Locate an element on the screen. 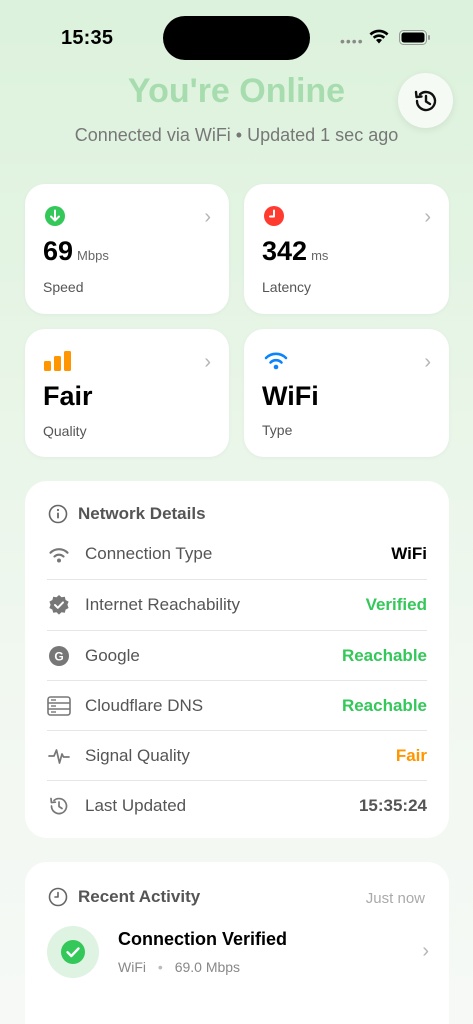 Image resolution: width=473 pixels, height=1024 pixels. quality-value: Fair is located at coordinates (68, 396).